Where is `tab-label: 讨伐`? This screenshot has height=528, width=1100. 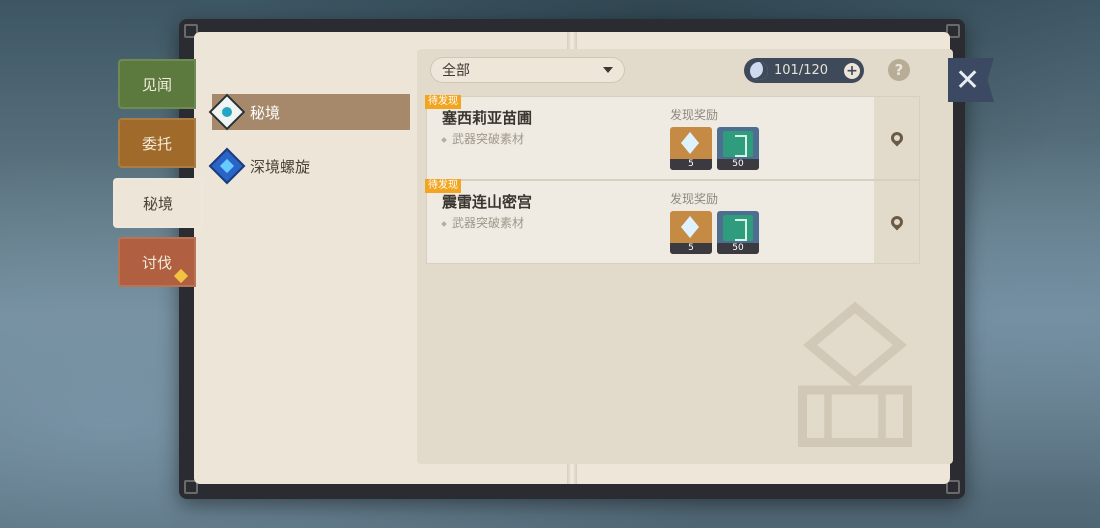
tab-label: 讨伐 is located at coordinates (156, 262).